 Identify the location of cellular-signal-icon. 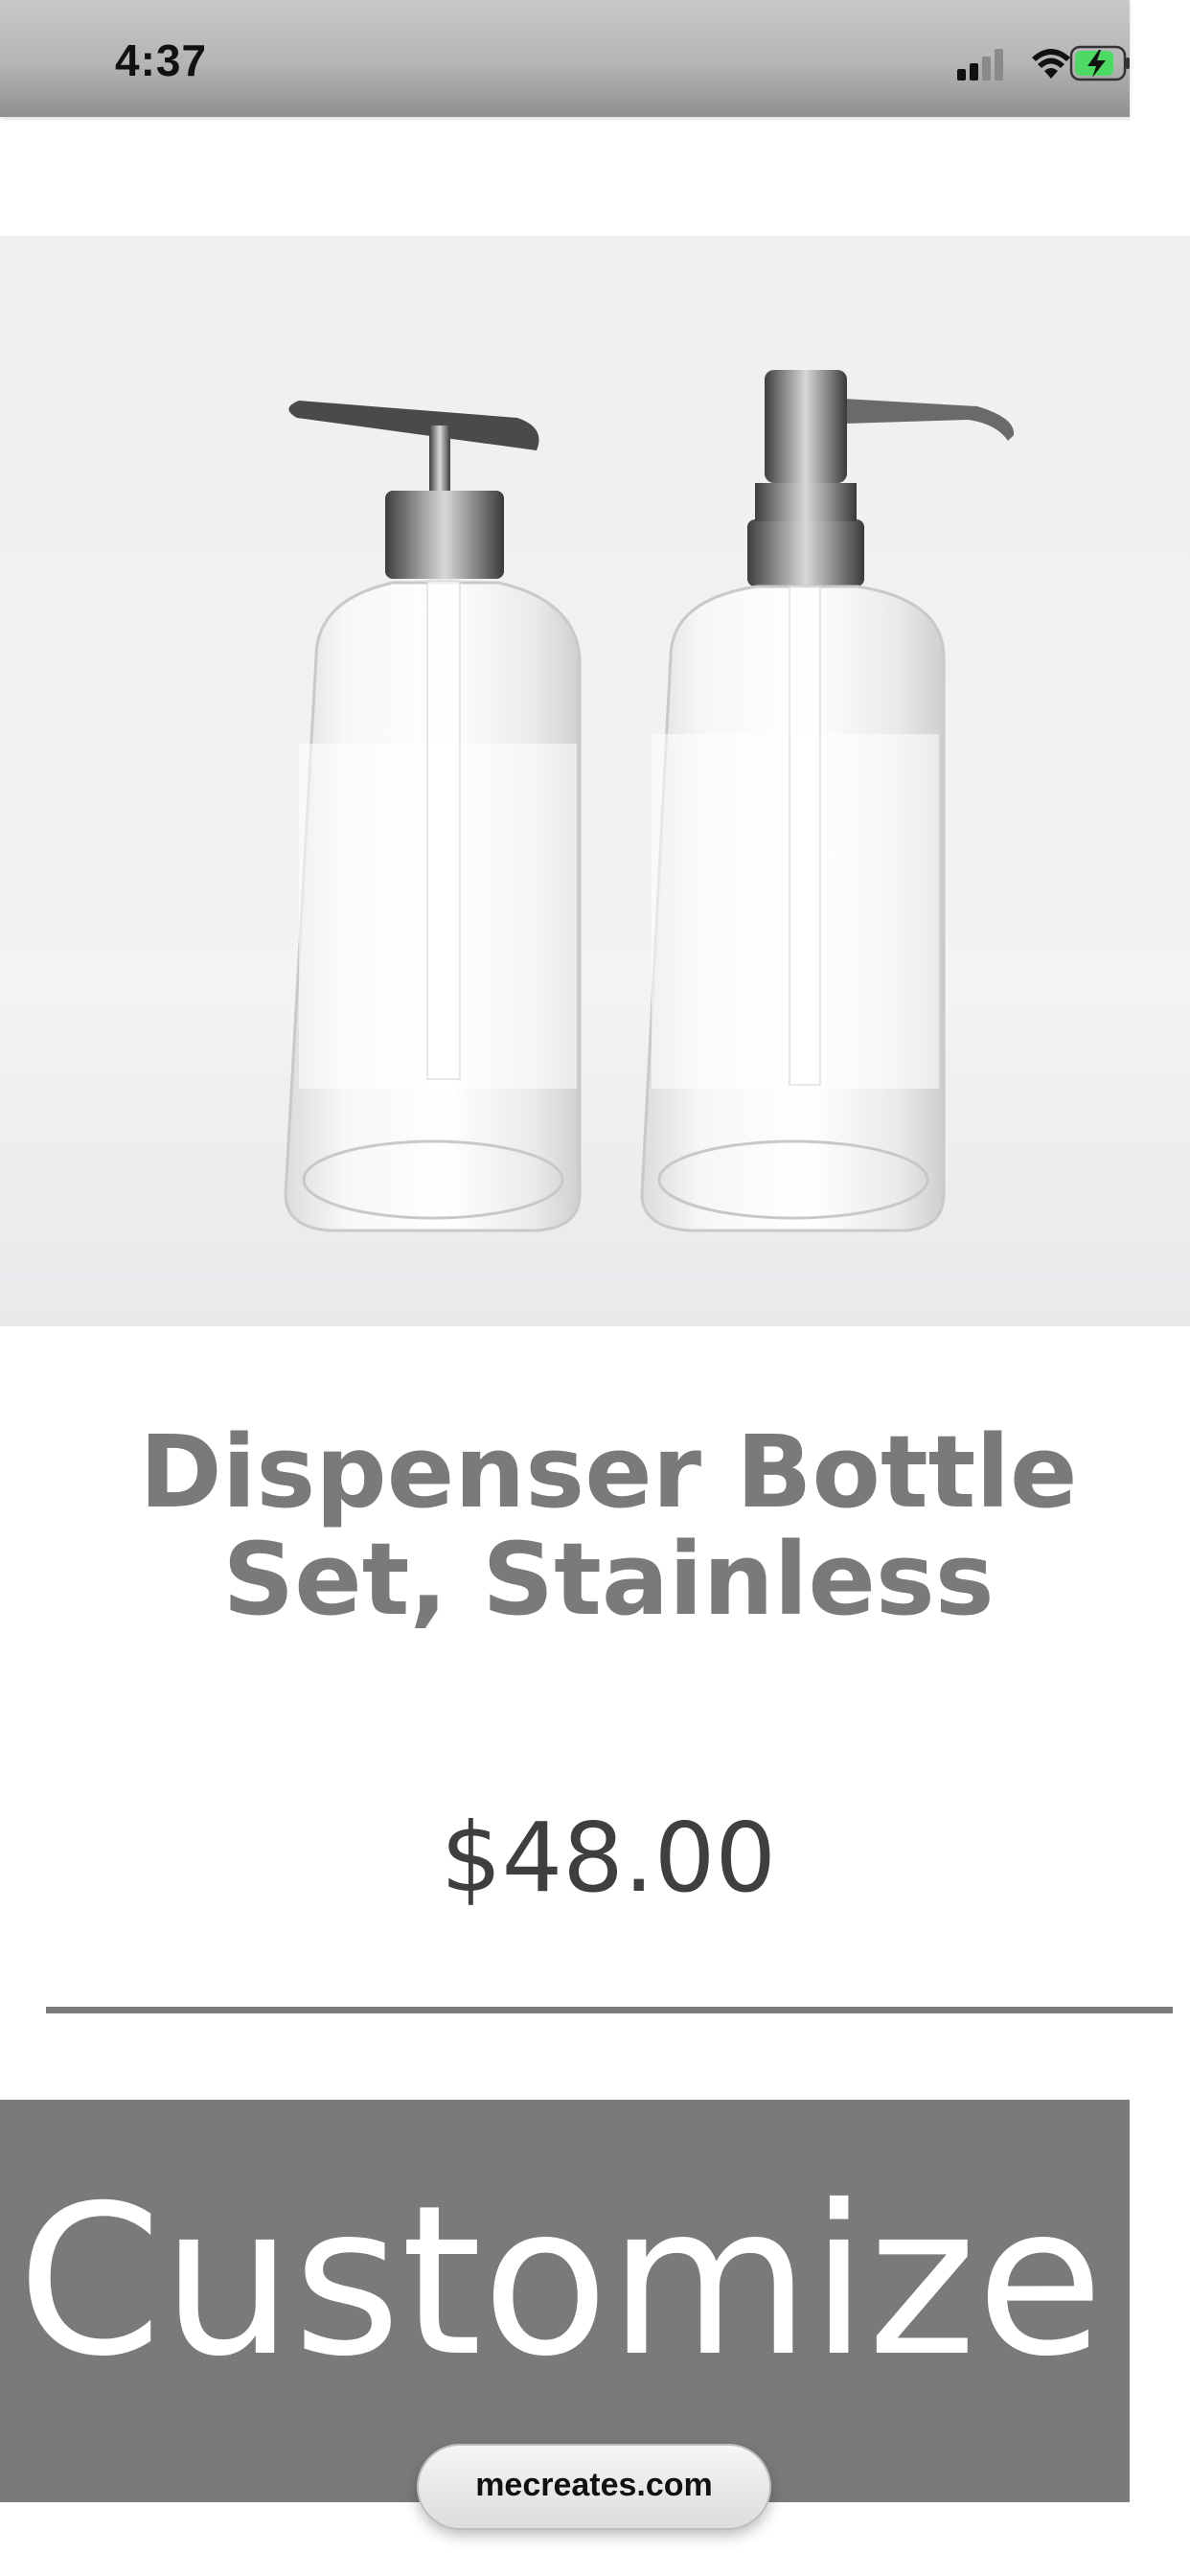
(980, 64).